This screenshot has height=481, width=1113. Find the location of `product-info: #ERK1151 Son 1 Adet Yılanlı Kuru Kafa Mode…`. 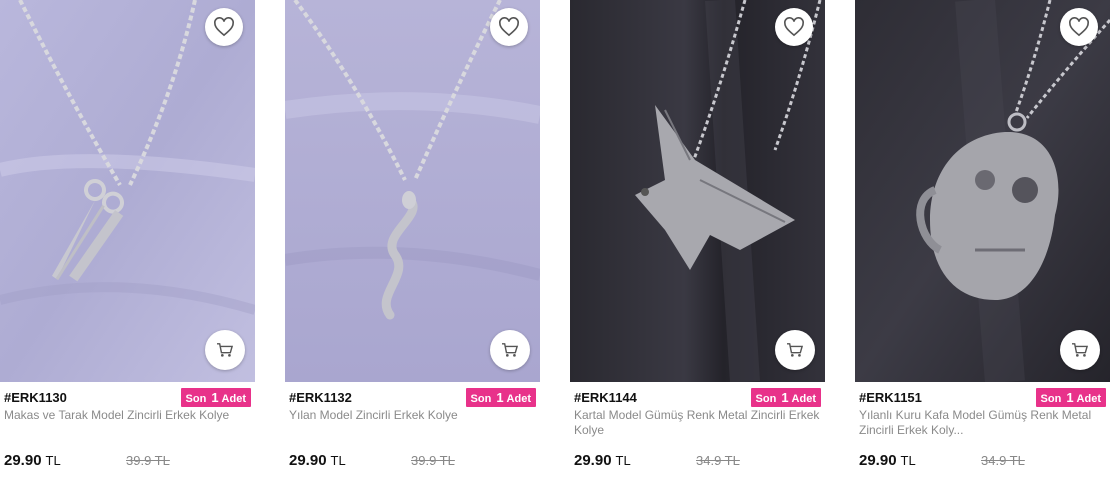

product-info: #ERK1151 Son 1 Adet Yılanlı Kuru Kafa Mode… is located at coordinates (982, 428).